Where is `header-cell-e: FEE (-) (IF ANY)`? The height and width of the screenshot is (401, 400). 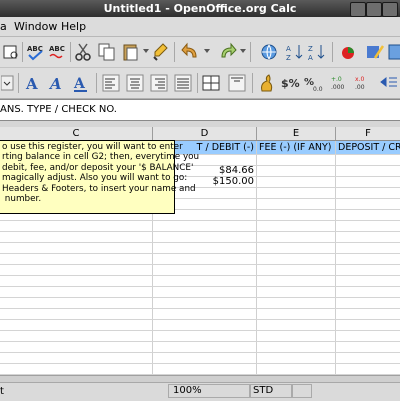
header-cell-e: FEE (-) (IF ANY) is located at coordinates (296, 147).